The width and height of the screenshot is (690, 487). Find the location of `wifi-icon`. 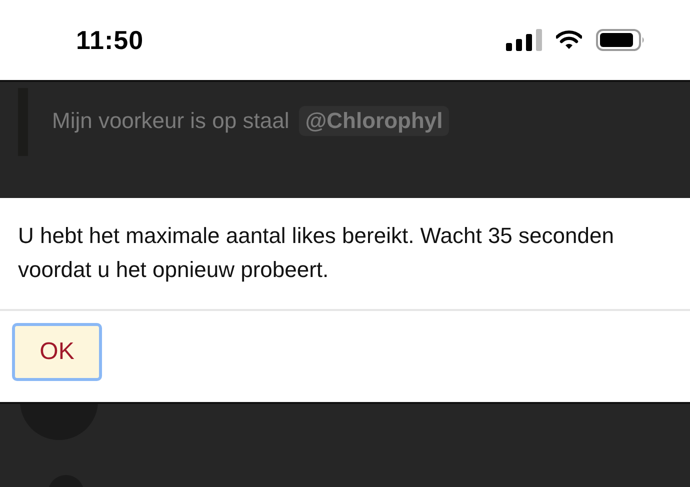

wifi-icon is located at coordinates (569, 40).